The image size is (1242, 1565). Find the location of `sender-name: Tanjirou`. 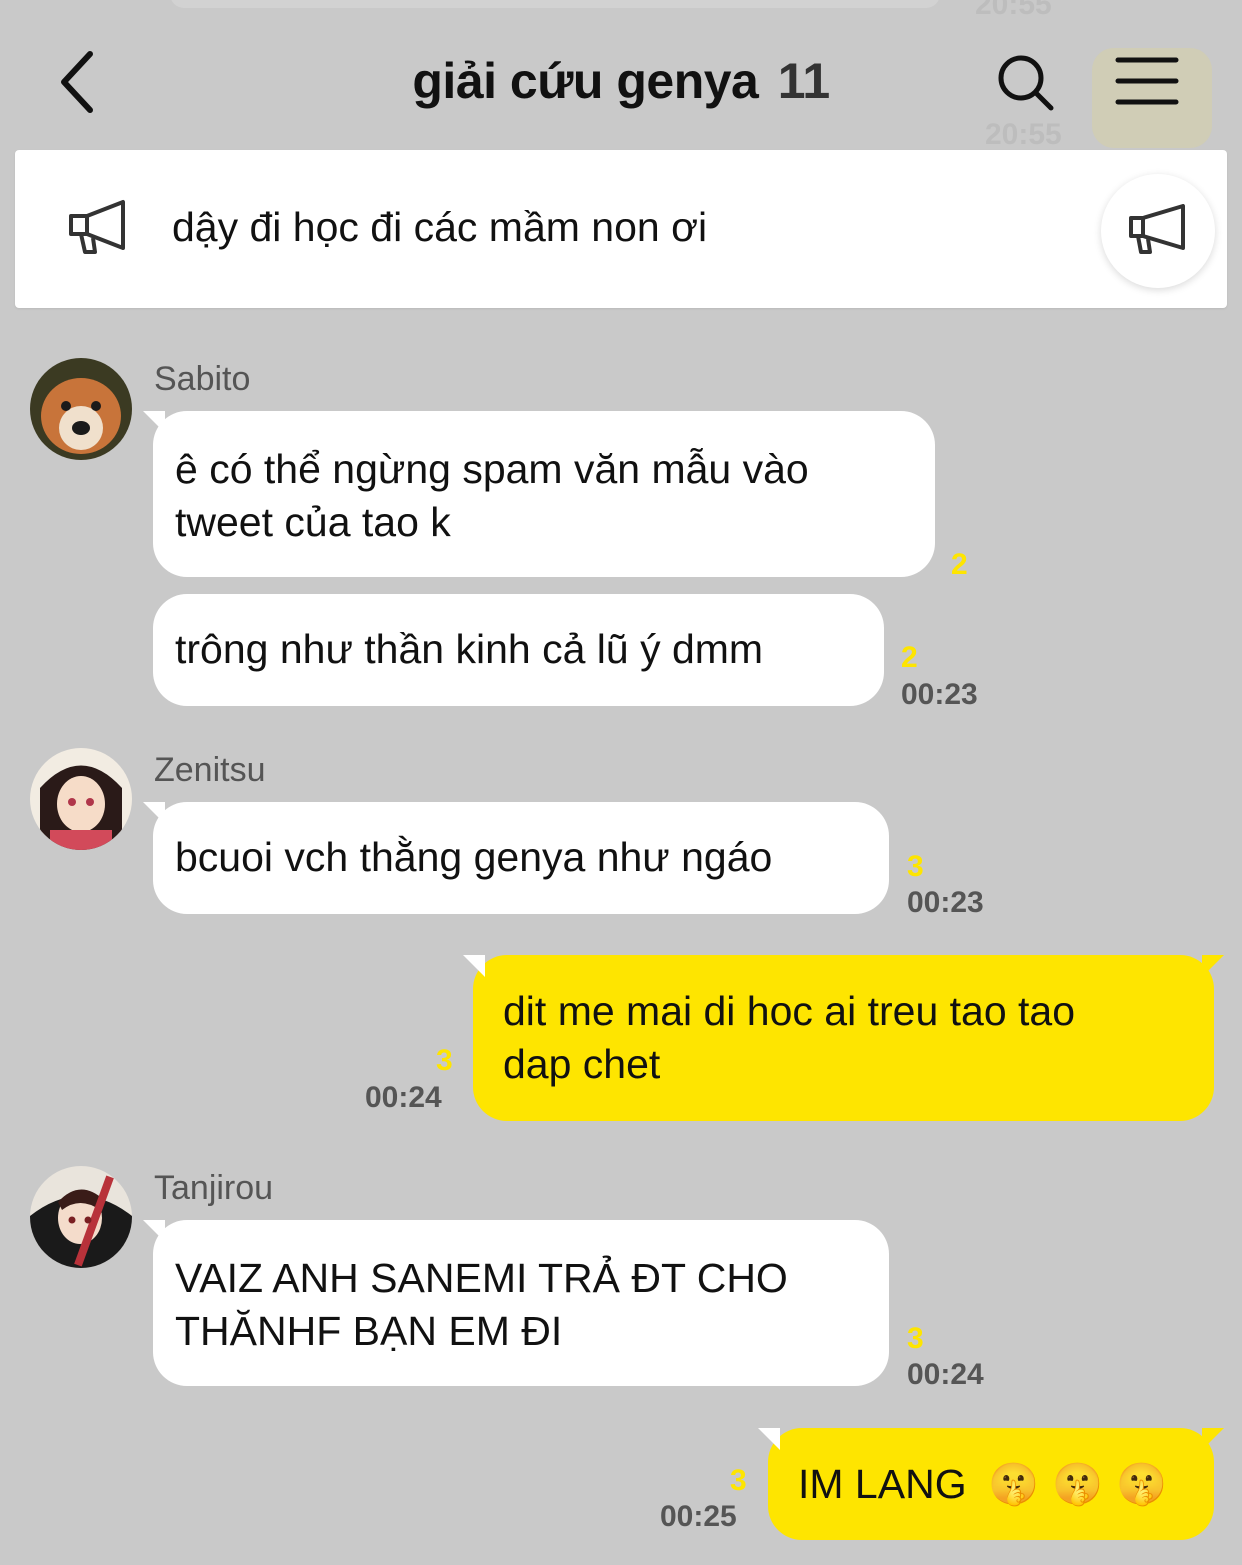

sender-name: Tanjirou is located at coordinates (214, 1188).